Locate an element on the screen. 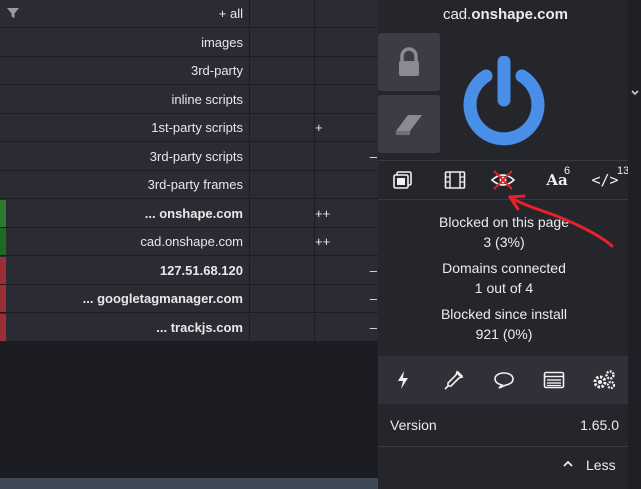  filter-row: inline scripts is located at coordinates (189, 99).